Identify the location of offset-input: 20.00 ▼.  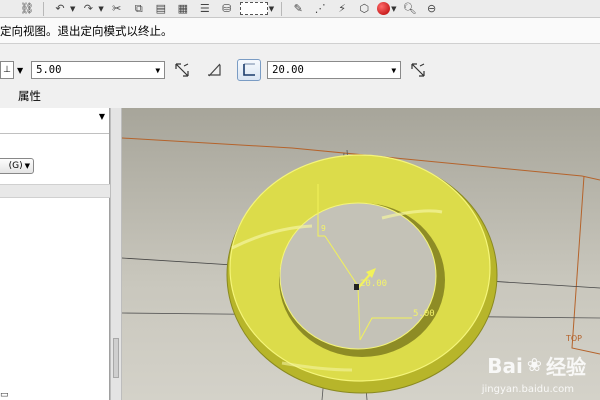
(334, 70).